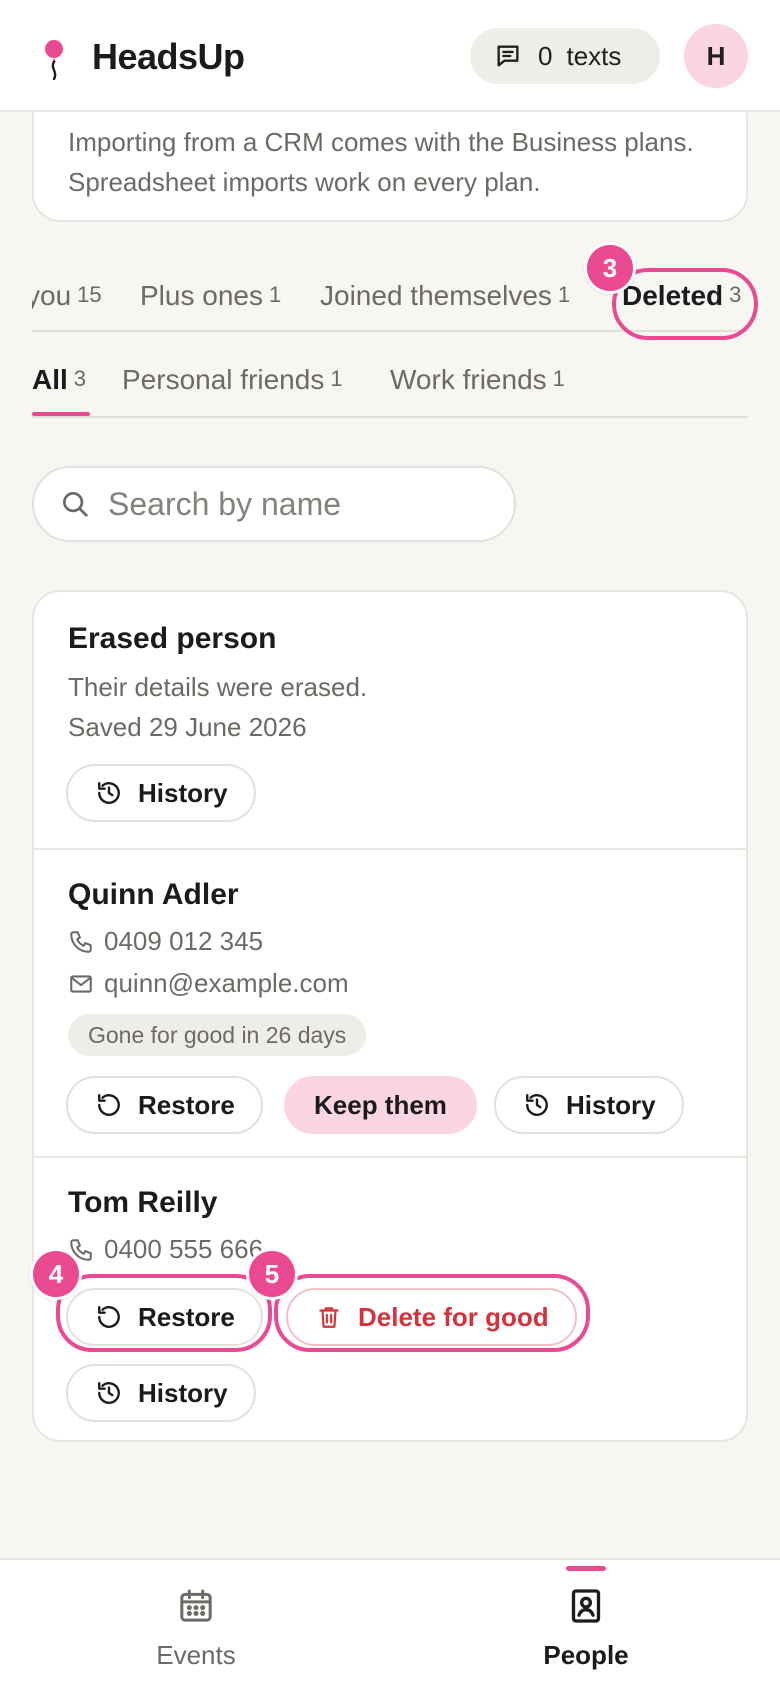 The height and width of the screenshot is (1688, 780). Describe the element at coordinates (610, 268) in the screenshot. I see `annotation-marker: 3` at that location.